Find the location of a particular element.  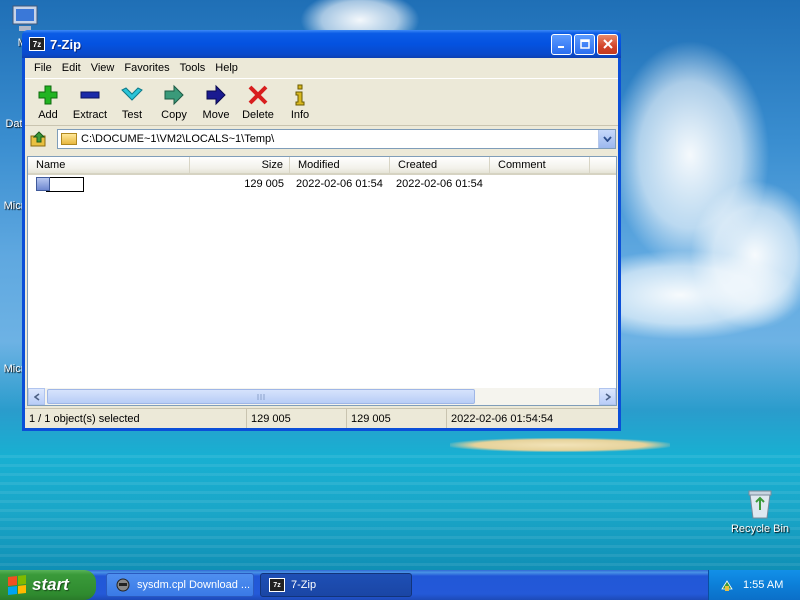

menu-bar: File Edit View Favorites Tools Help is located at coordinates (321, 68).